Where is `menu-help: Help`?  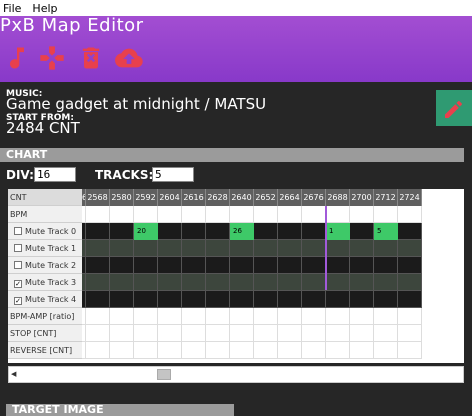
menu-help: Help is located at coordinates (44, 8).